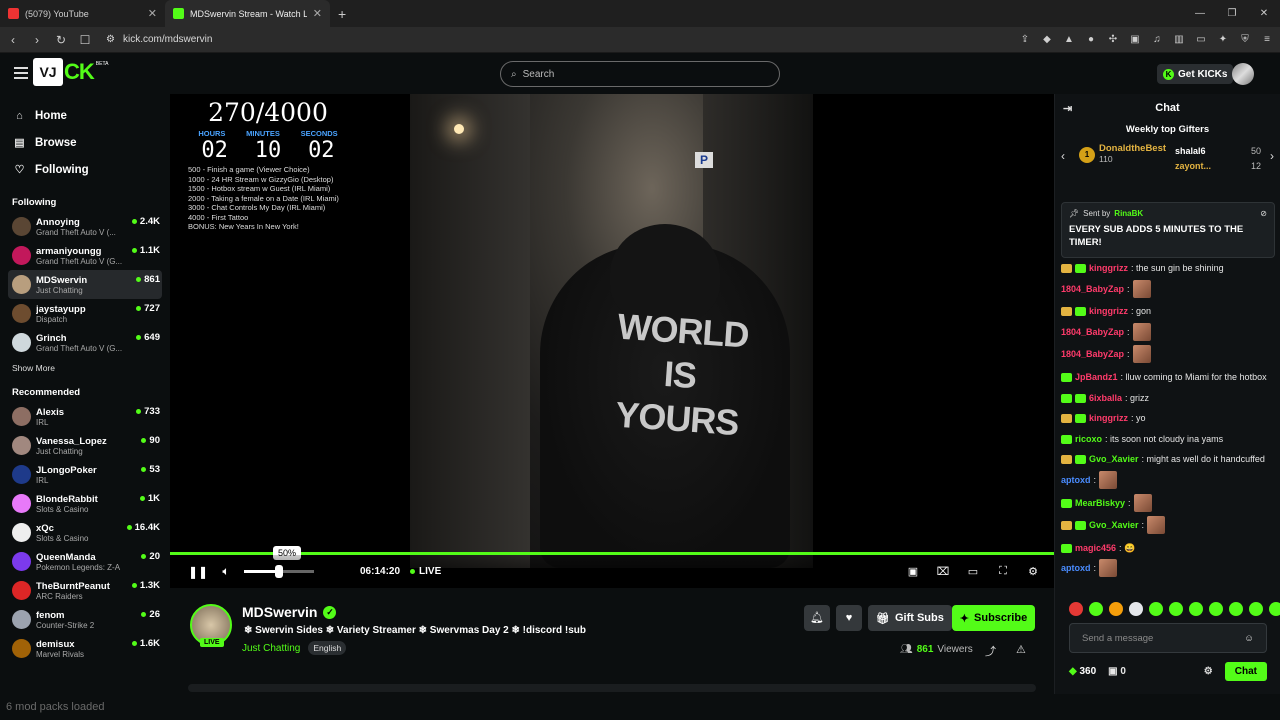  Describe the element at coordinates (1249, 638) in the screenshot. I see `emoji-icon: ☺` at that location.